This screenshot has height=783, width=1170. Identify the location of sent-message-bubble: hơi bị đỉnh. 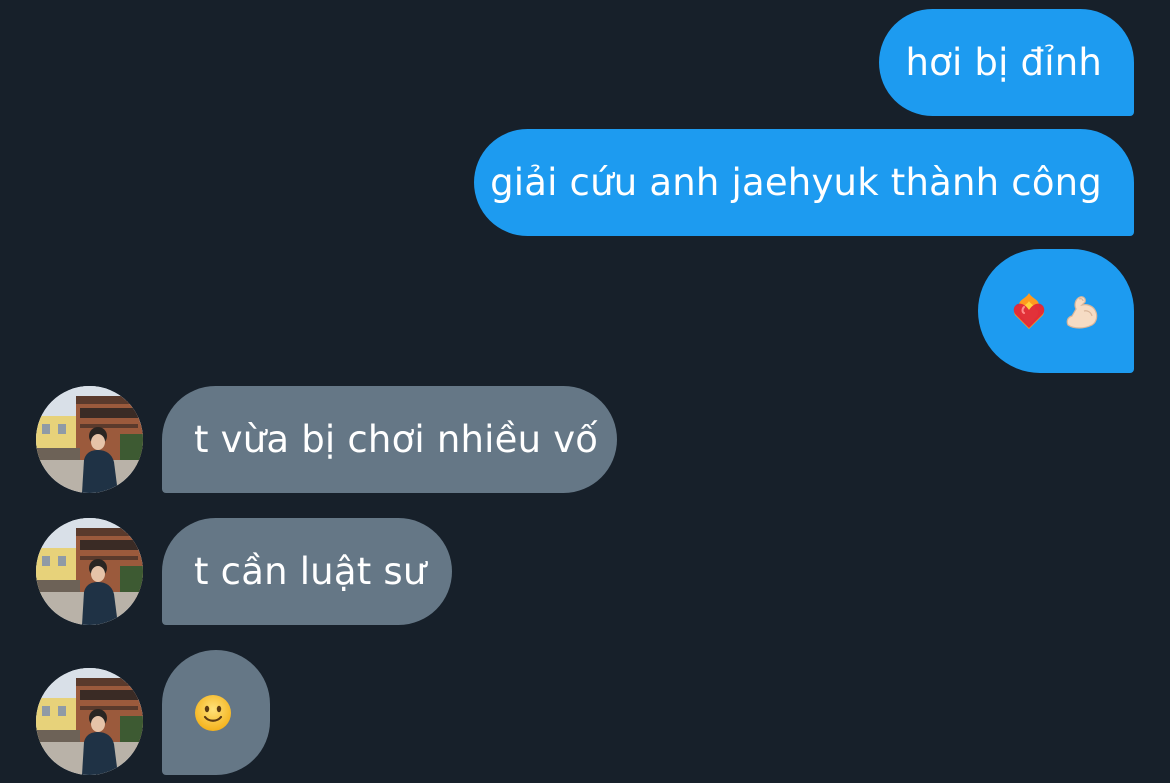
(1006, 62).